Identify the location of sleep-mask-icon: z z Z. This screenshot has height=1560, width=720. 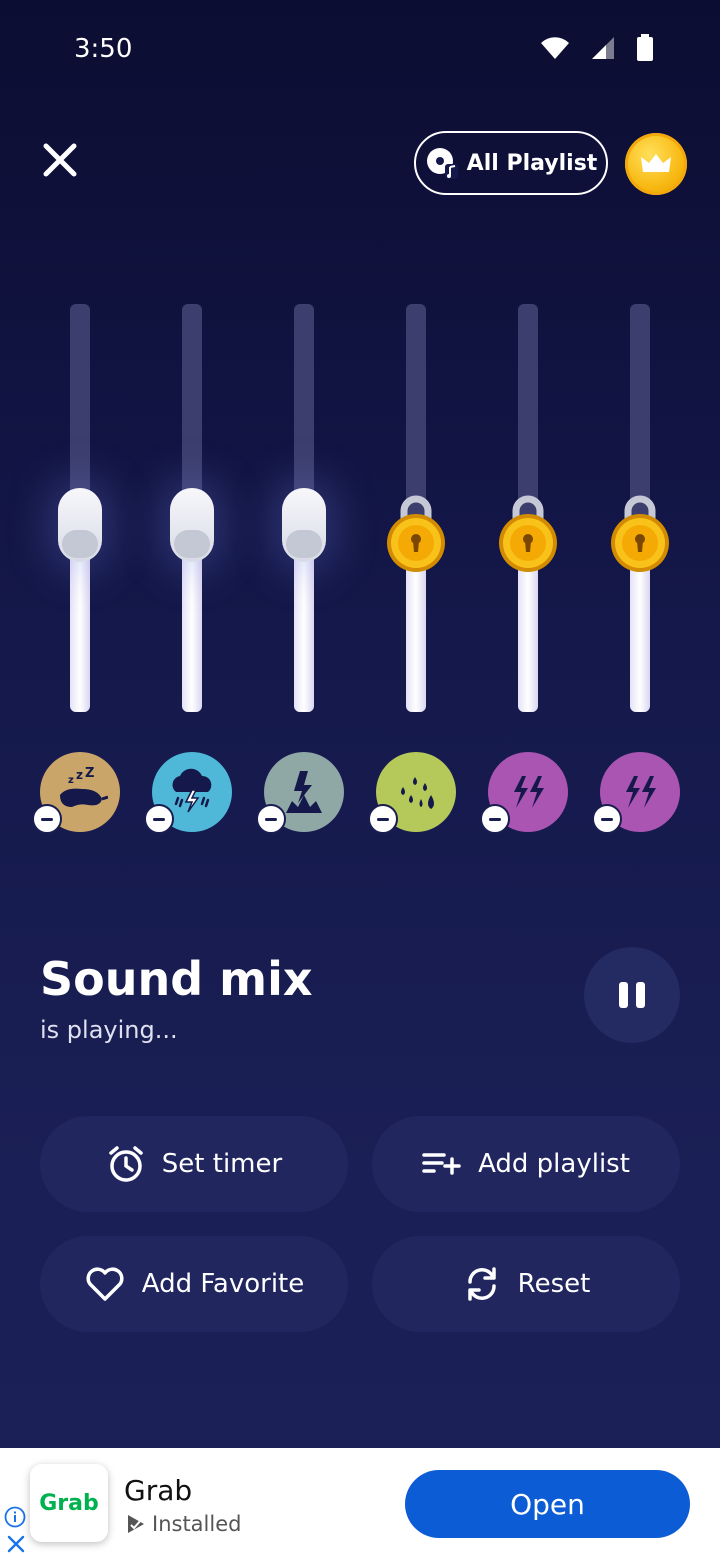
(84, 787).